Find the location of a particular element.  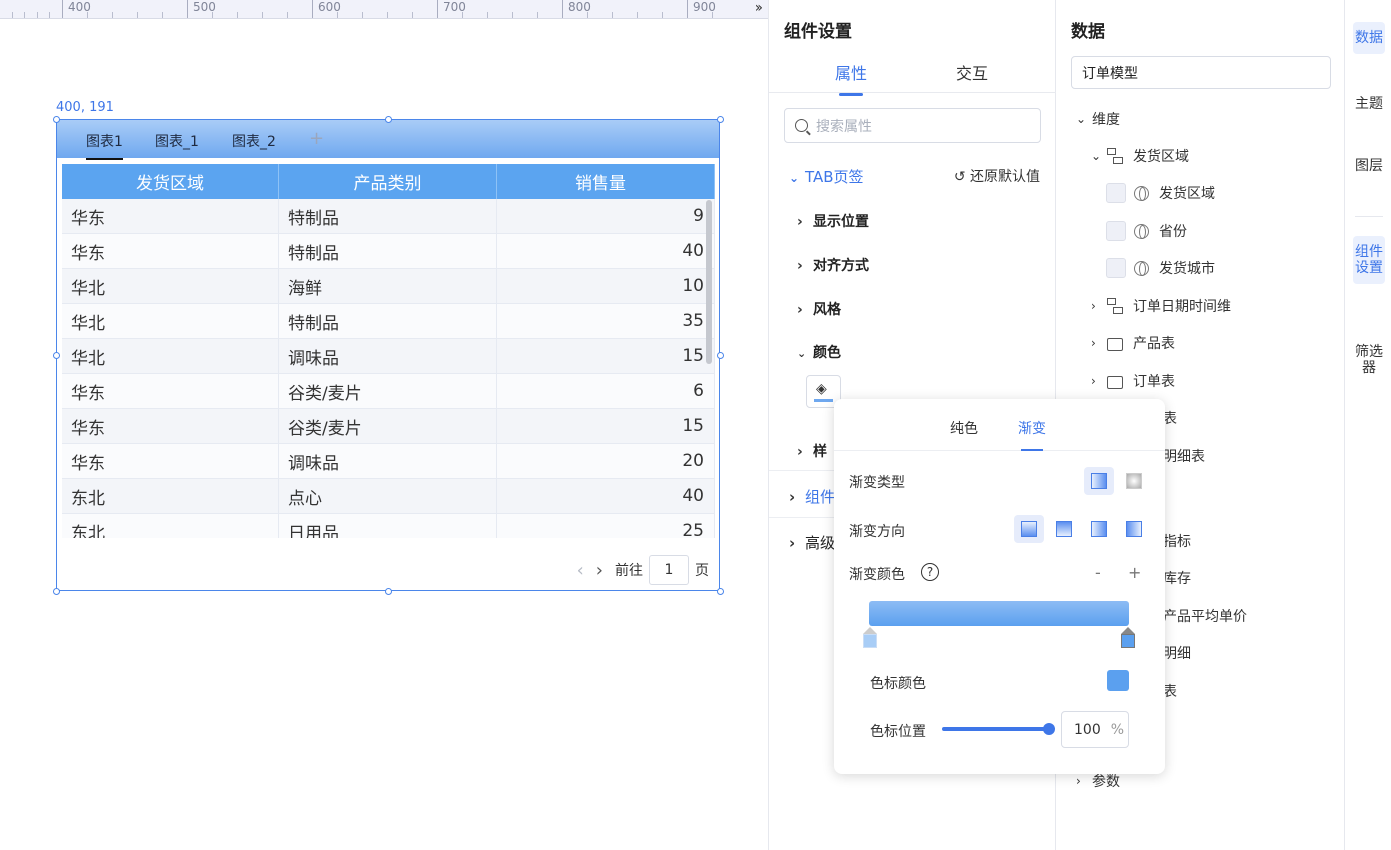

collapse-panel-icon: ›› is located at coordinates (759, 8).